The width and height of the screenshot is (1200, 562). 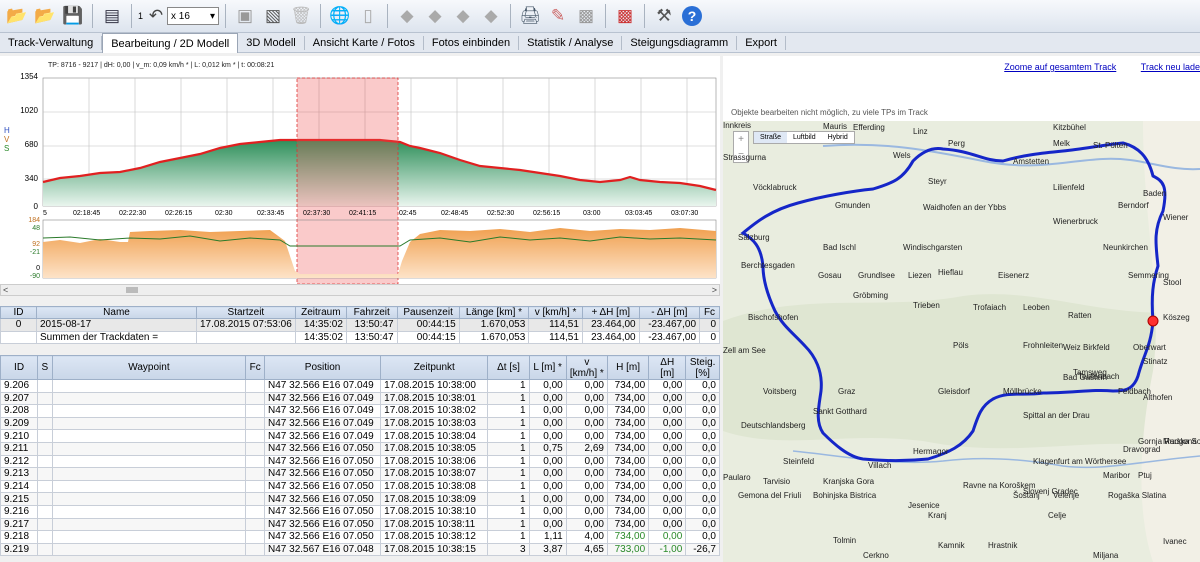 I want to click on col-header: Waypoint, so click(x=149, y=367).